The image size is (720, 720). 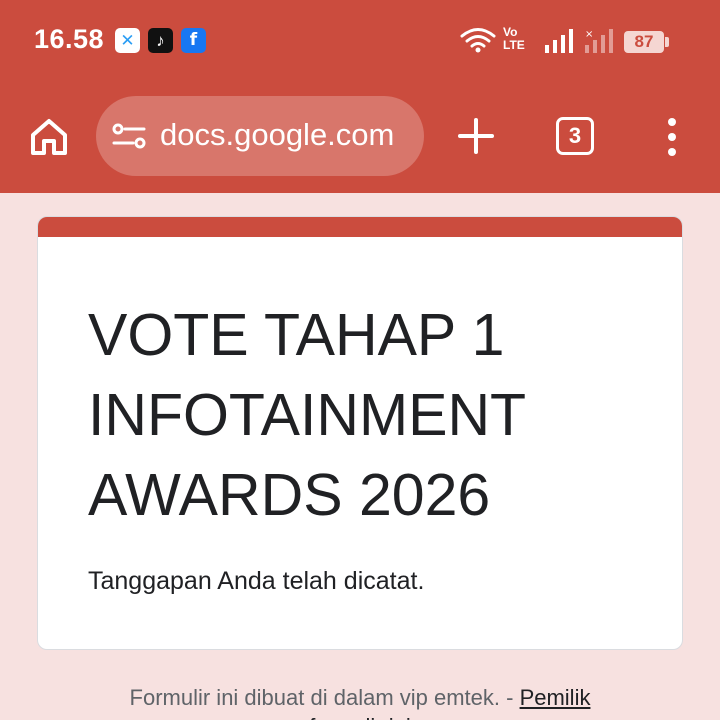 What do you see at coordinates (644, 42) in the screenshot?
I see `battery-level: 87` at bounding box center [644, 42].